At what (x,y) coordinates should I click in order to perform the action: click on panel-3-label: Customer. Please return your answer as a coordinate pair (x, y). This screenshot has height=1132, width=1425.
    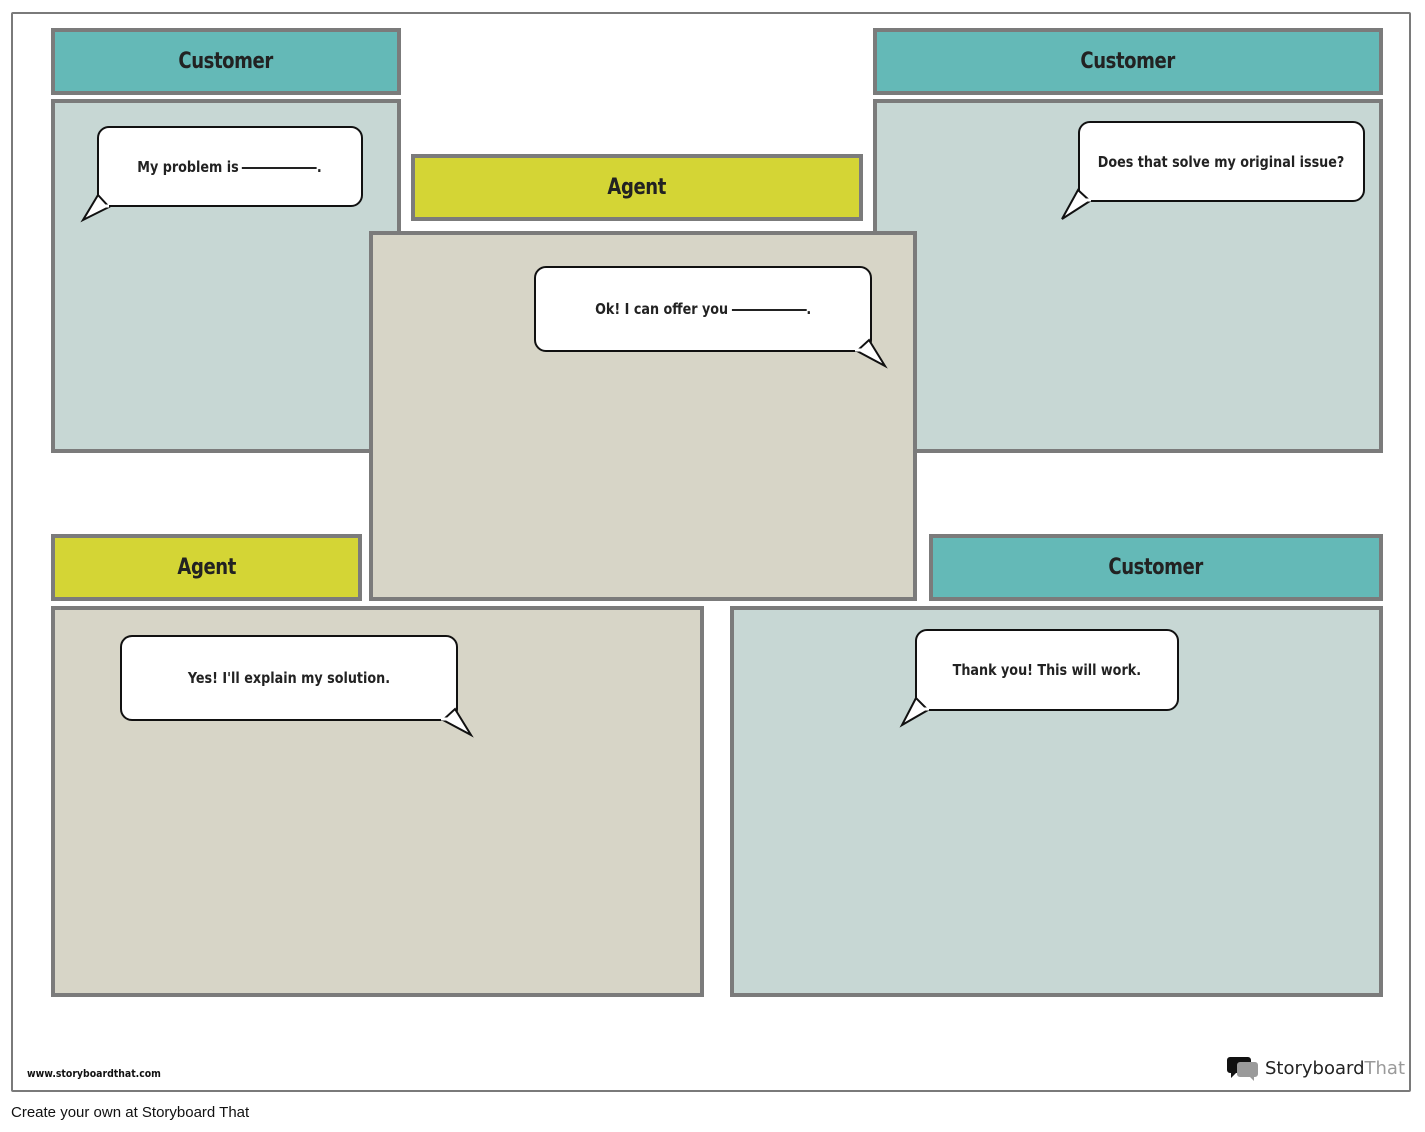
    Looking at the image, I should click on (1128, 61).